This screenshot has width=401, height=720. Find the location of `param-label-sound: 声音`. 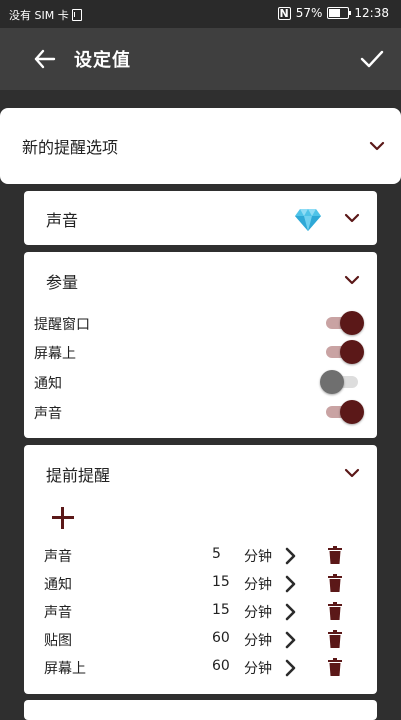

param-label-sound: 声音 is located at coordinates (48, 414).